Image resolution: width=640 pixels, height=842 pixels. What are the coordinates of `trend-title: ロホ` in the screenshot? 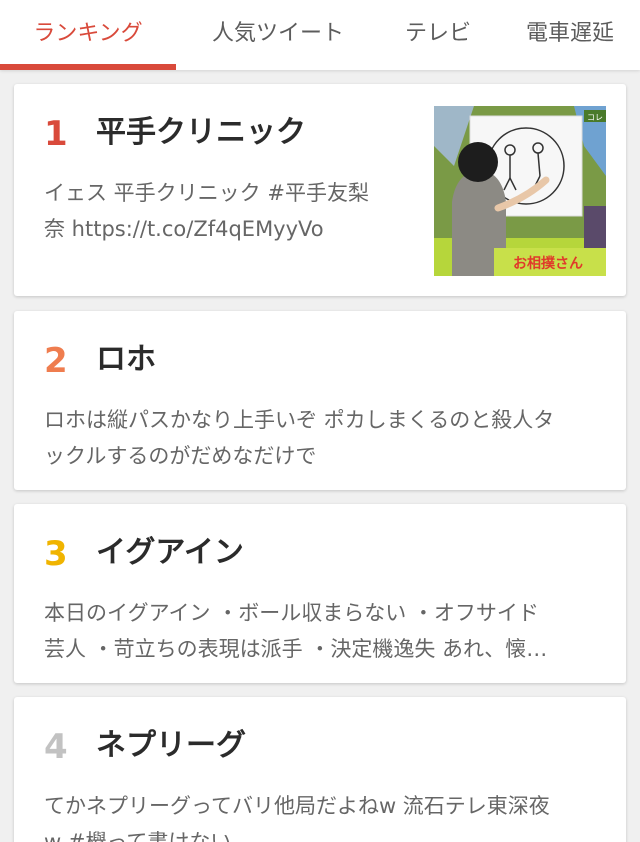 It's located at (126, 359).